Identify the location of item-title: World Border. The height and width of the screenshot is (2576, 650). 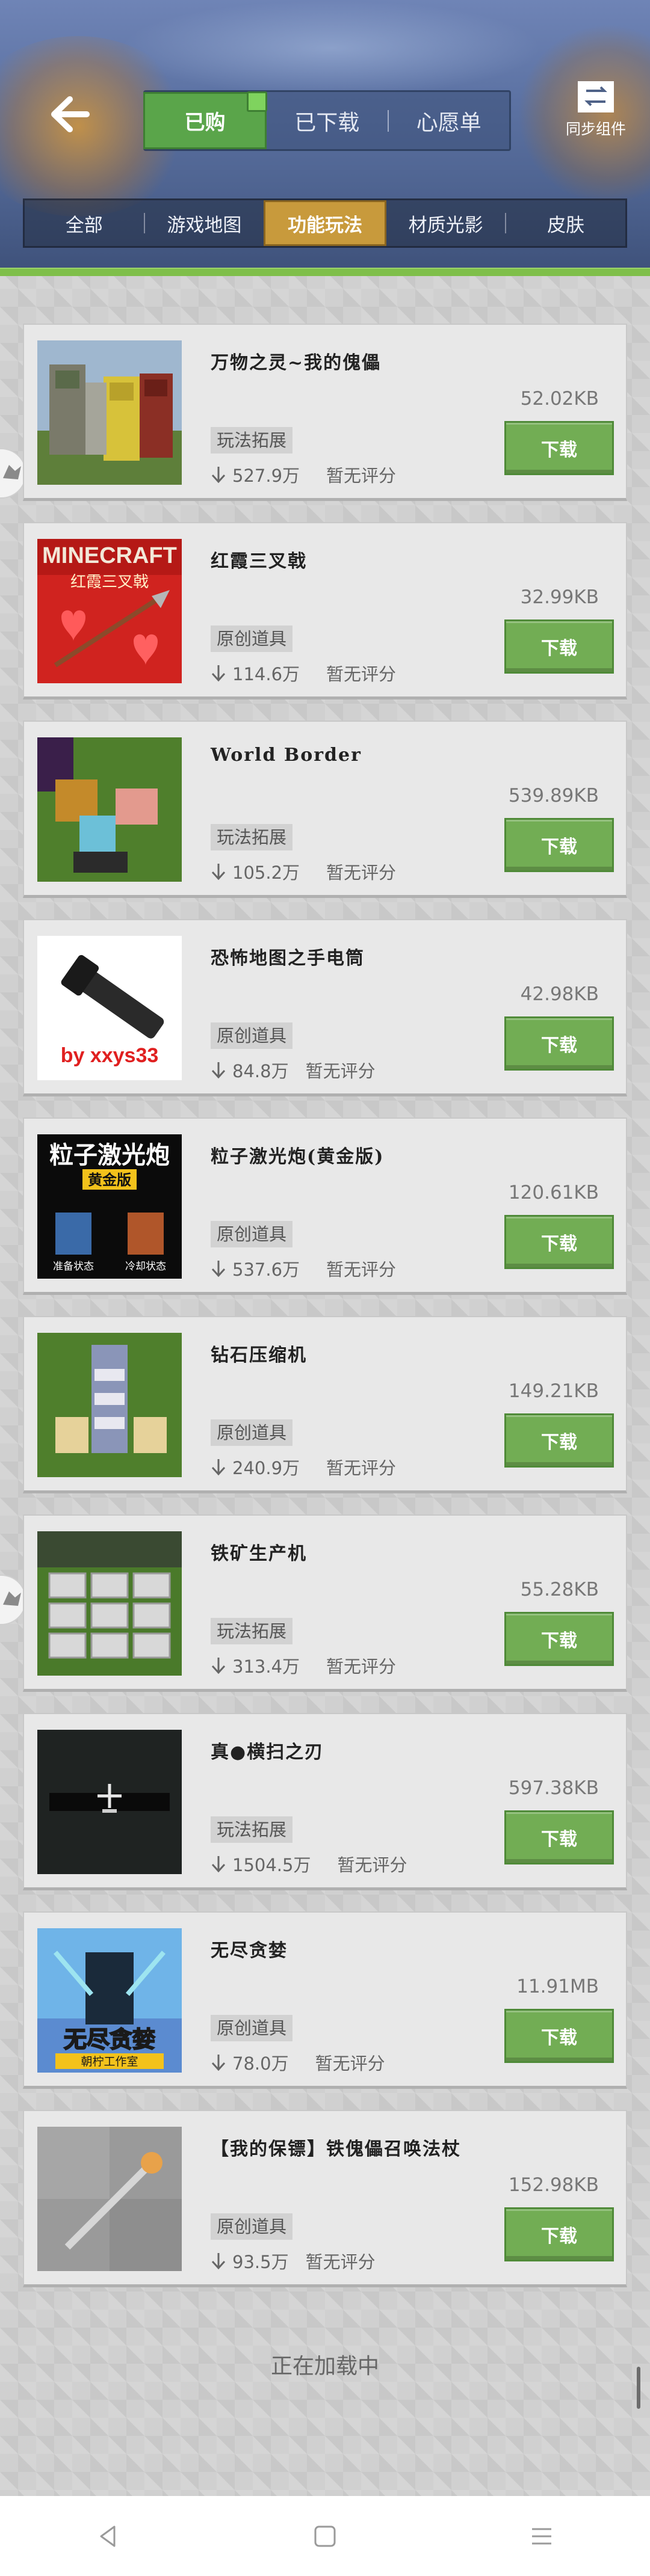
(286, 756).